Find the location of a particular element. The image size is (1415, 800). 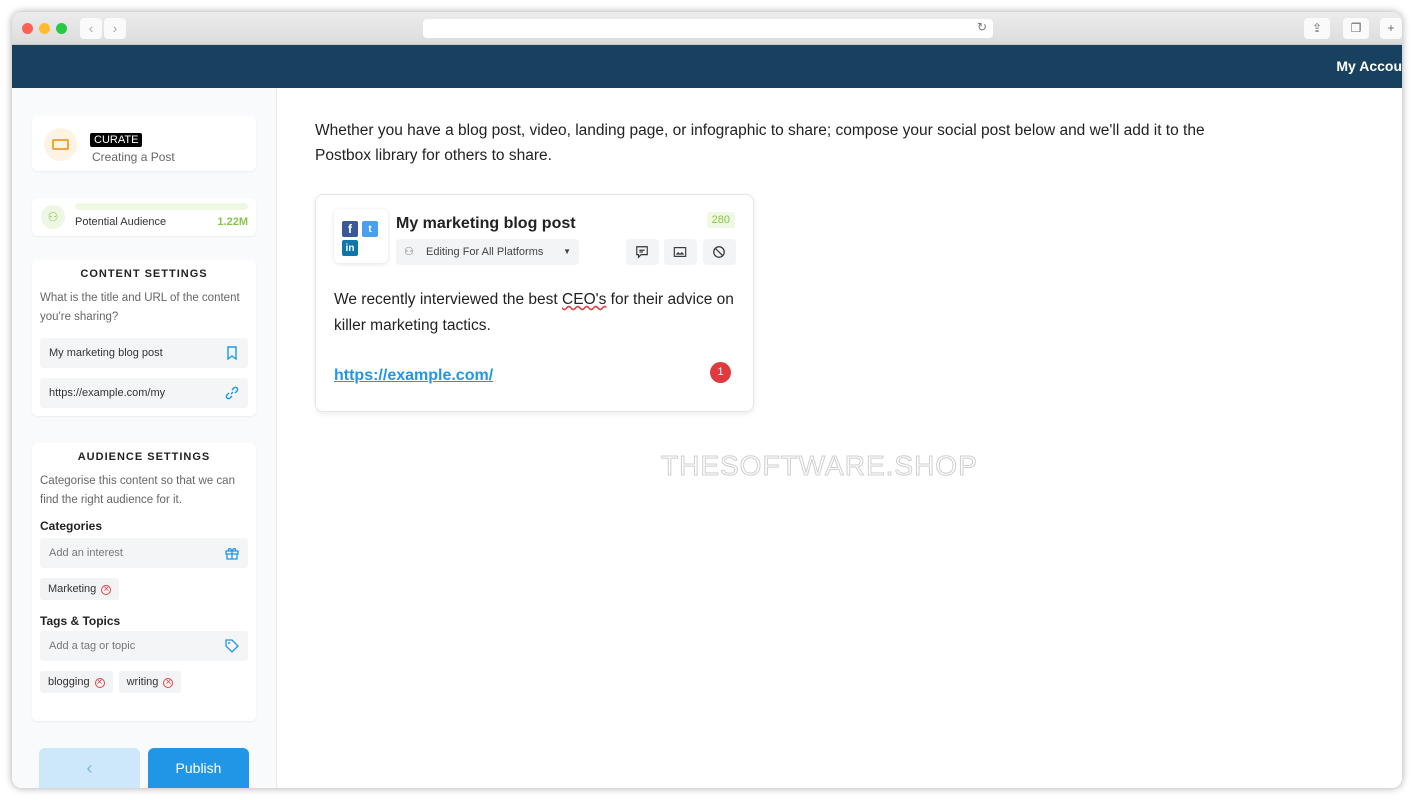

content-title-input: My marketing blog post is located at coordinates (144, 353).